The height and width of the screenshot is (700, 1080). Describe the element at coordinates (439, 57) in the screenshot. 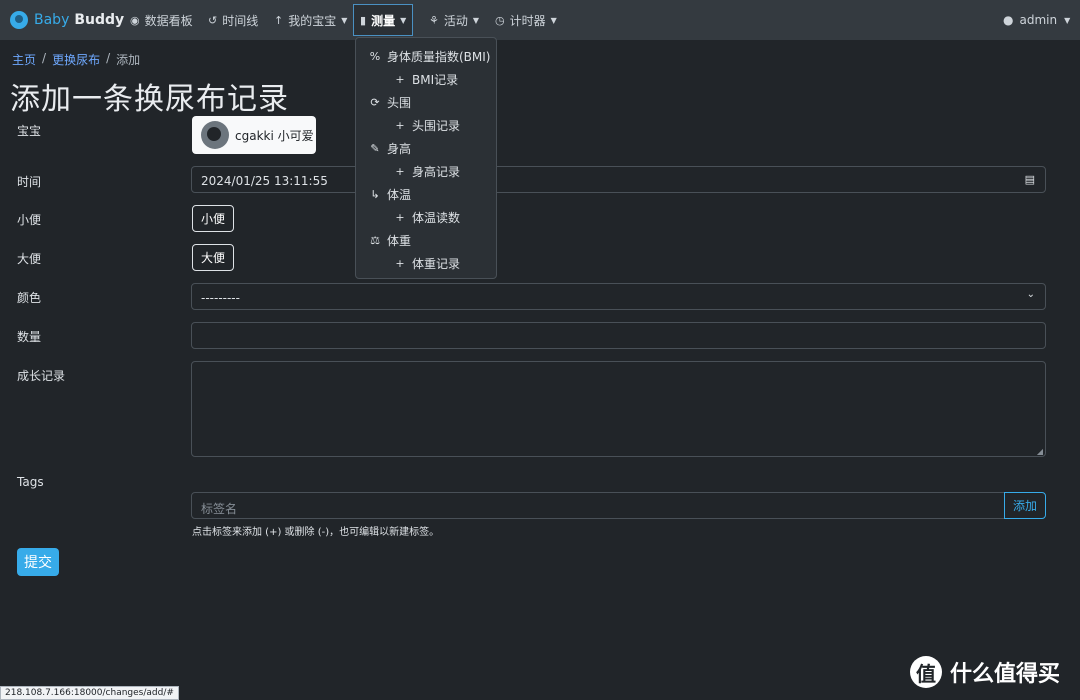

I see `menu-item-label: 身体质量指数(BMI)` at that location.